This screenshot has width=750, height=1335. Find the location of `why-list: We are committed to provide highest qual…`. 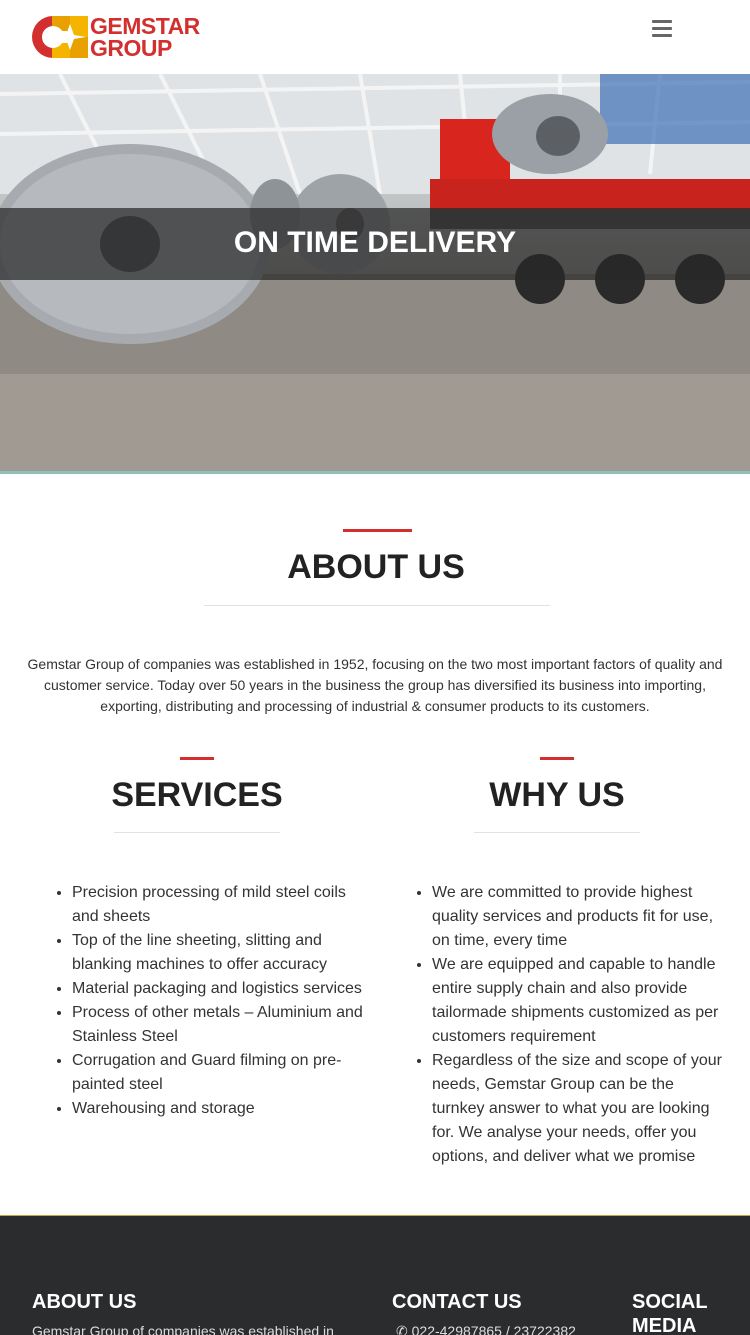

why-list: We are committed to provide highest qual… is located at coordinates (571, 1025).